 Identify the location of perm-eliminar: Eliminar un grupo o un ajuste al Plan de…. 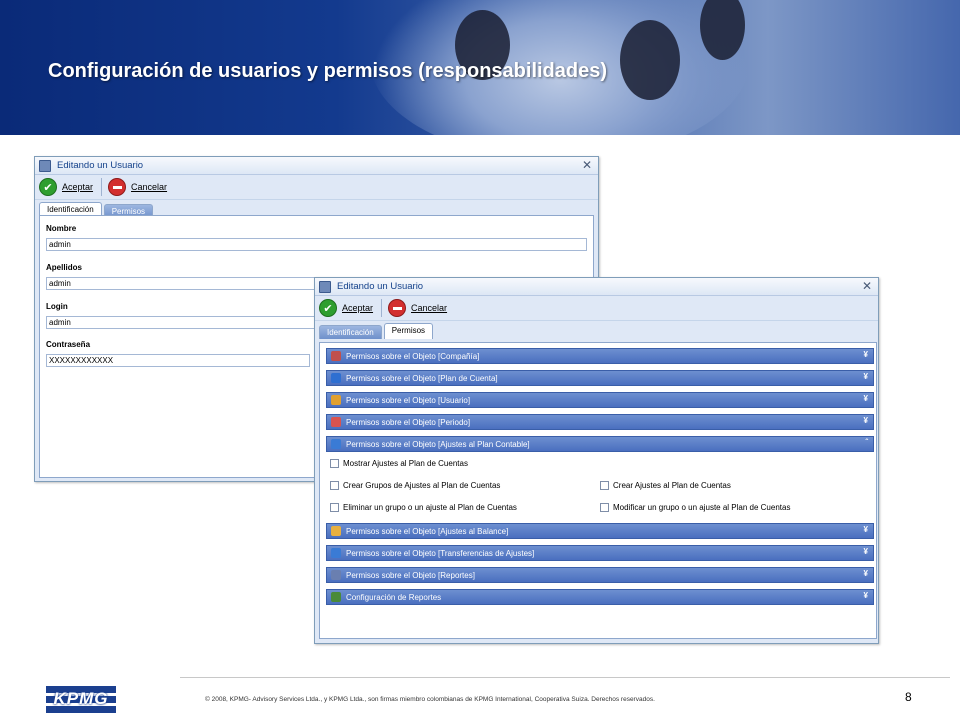
(423, 507).